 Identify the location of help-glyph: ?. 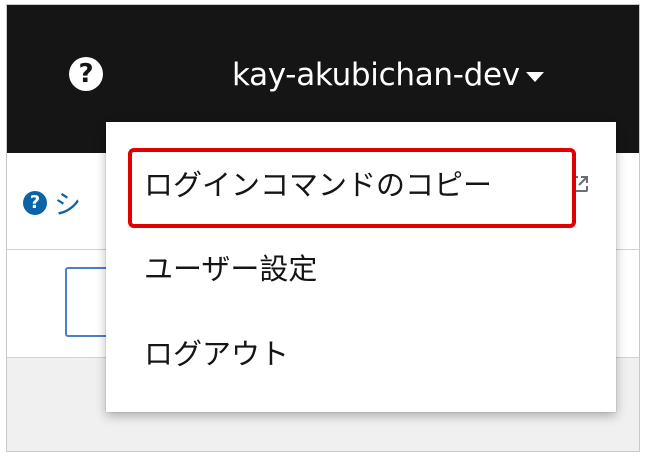
(86, 74).